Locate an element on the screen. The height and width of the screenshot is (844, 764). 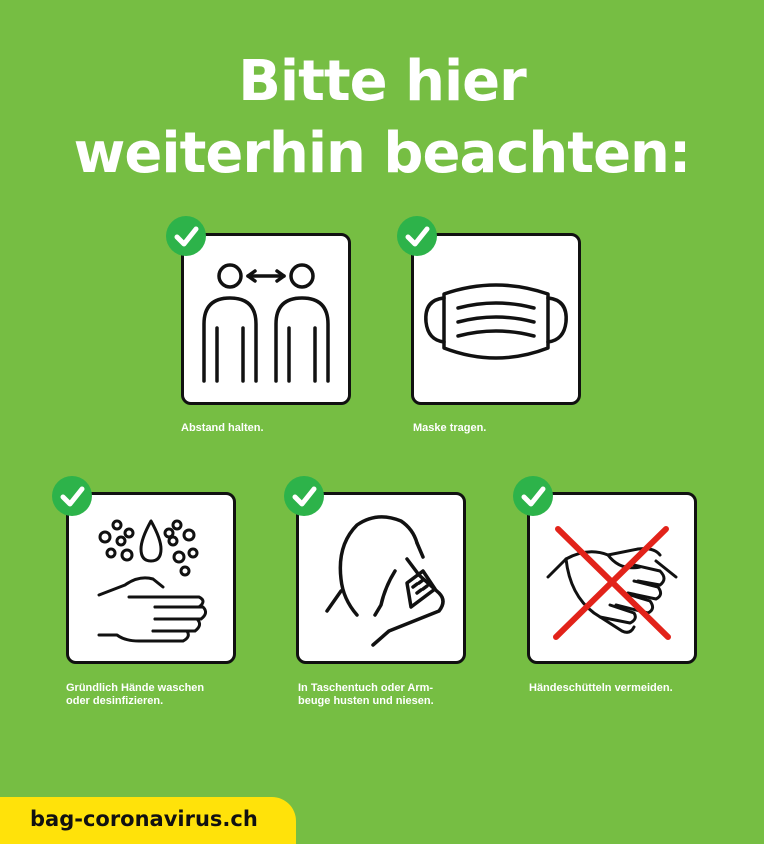
mask-icon is located at coordinates (496, 321).